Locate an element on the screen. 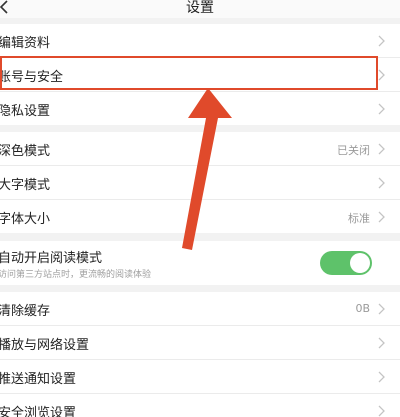 The width and height of the screenshot is (400, 417). row-description: 访问第三方站点时，更流畅的阅读体验 is located at coordinates (76, 275).